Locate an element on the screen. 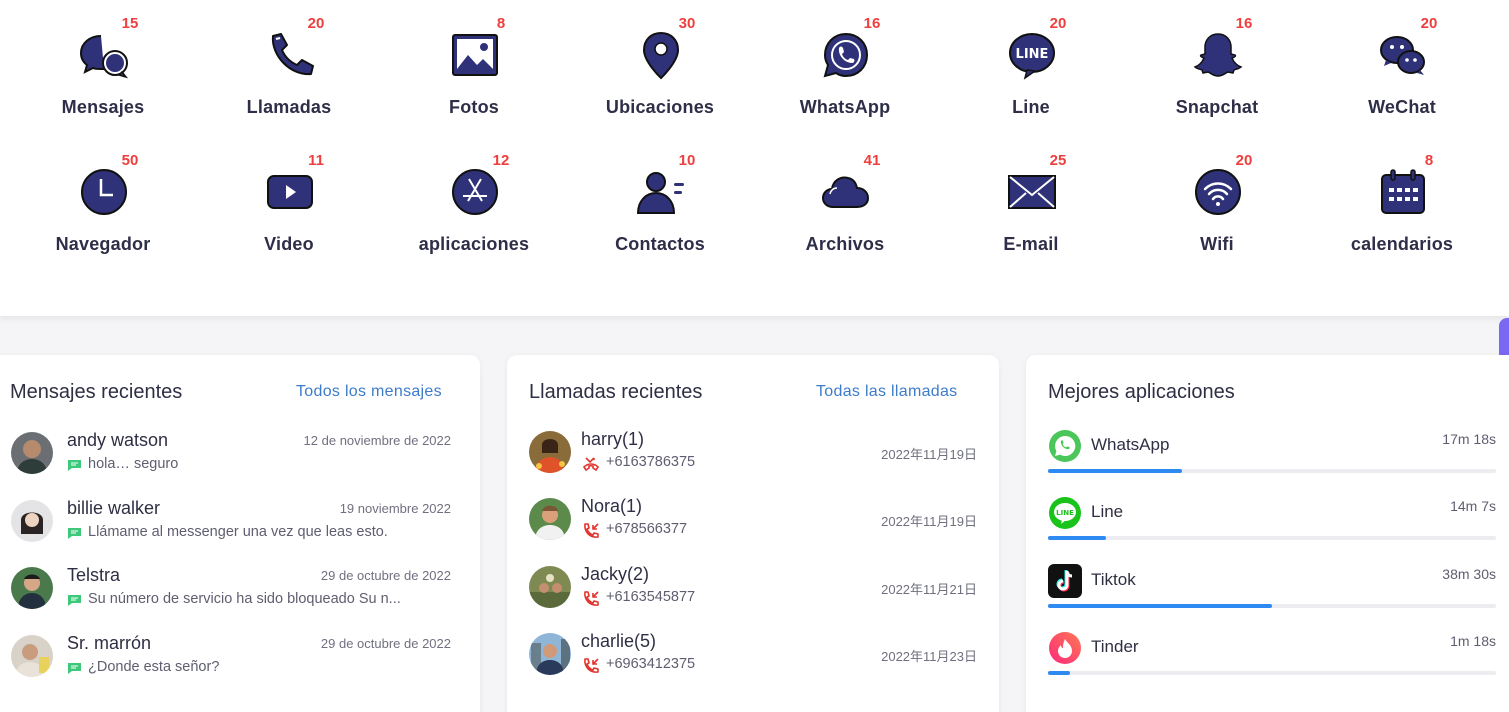  message-preview: ¿Donde esta señor? is located at coordinates (154, 667).